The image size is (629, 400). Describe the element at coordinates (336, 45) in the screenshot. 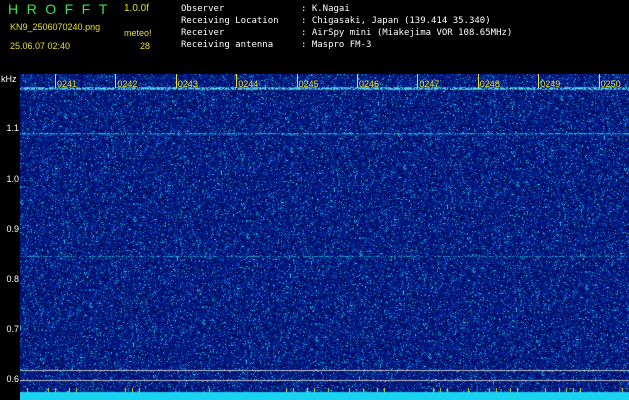

I see `info-value: : Maspro FM-3` at that location.